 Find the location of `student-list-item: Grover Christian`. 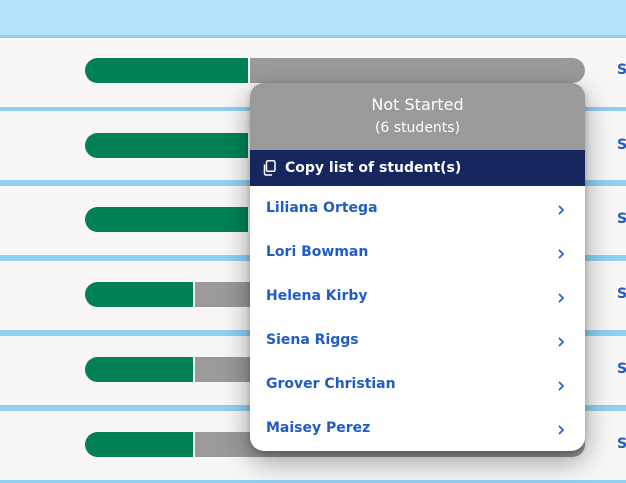

student-list-item: Grover Christian is located at coordinates (417, 384).